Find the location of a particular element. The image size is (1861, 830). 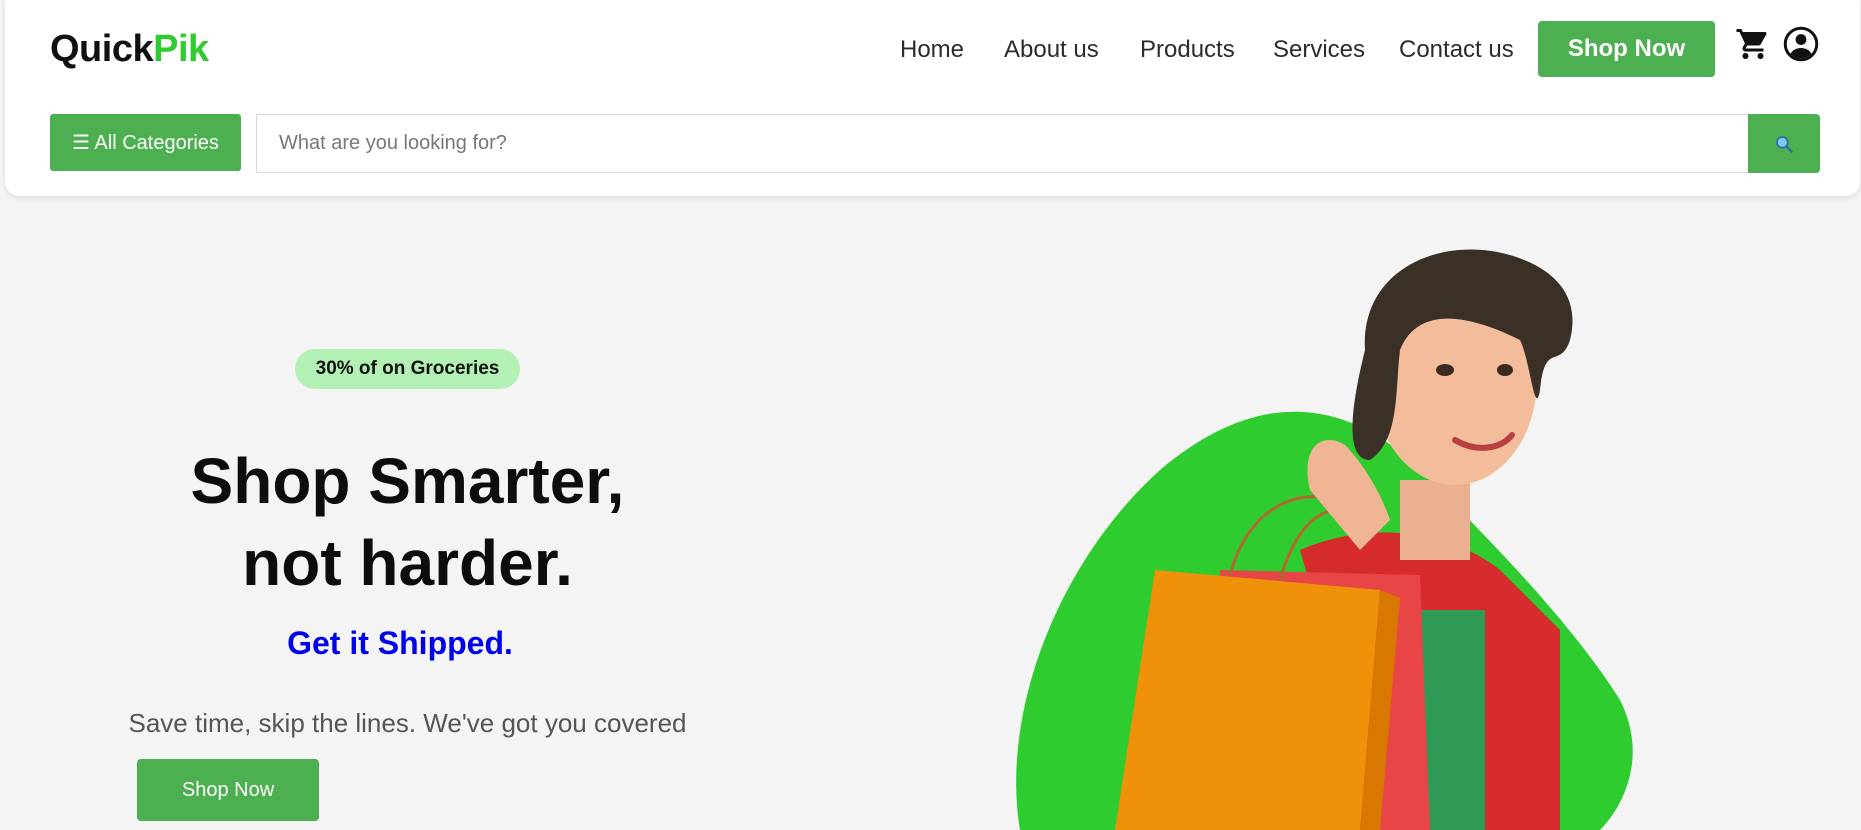

user-account-icon is located at coordinates (1801, 44).